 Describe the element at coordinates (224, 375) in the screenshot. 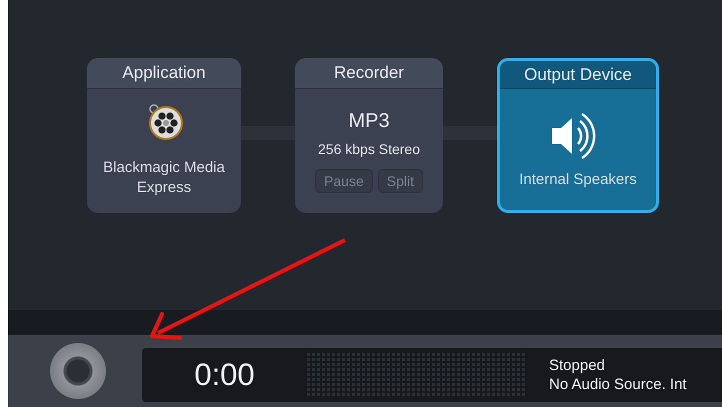

I see `elapsed-time: 0:00` at that location.